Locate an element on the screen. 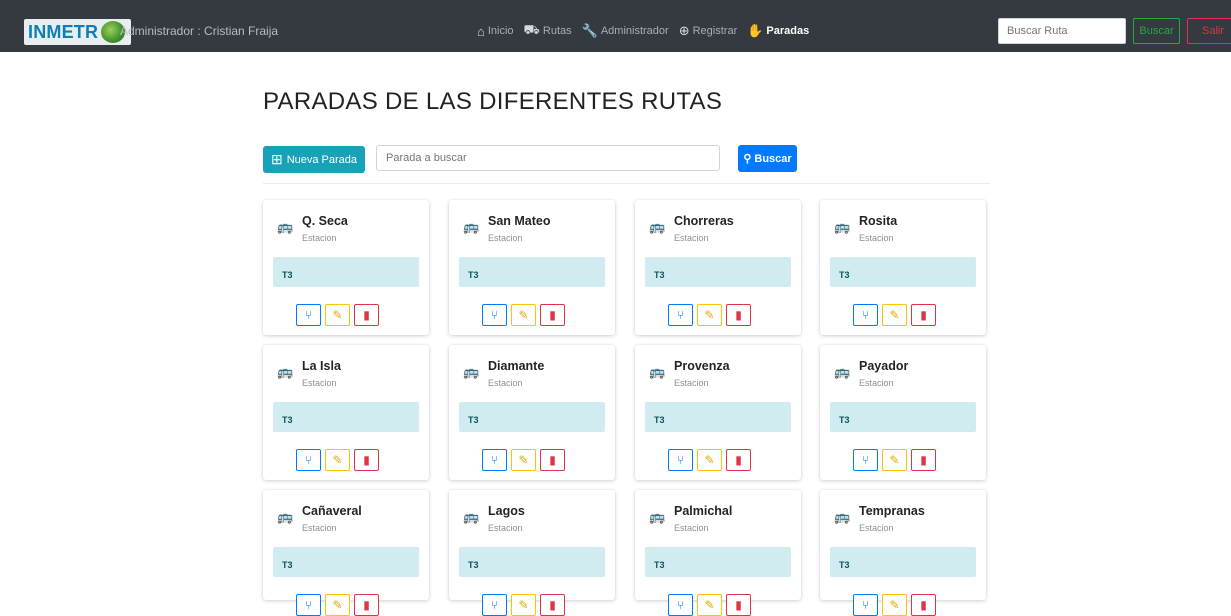 This screenshot has height=616, width=1231. nav-link-administrador: 🔧 Administrador is located at coordinates (625, 31).